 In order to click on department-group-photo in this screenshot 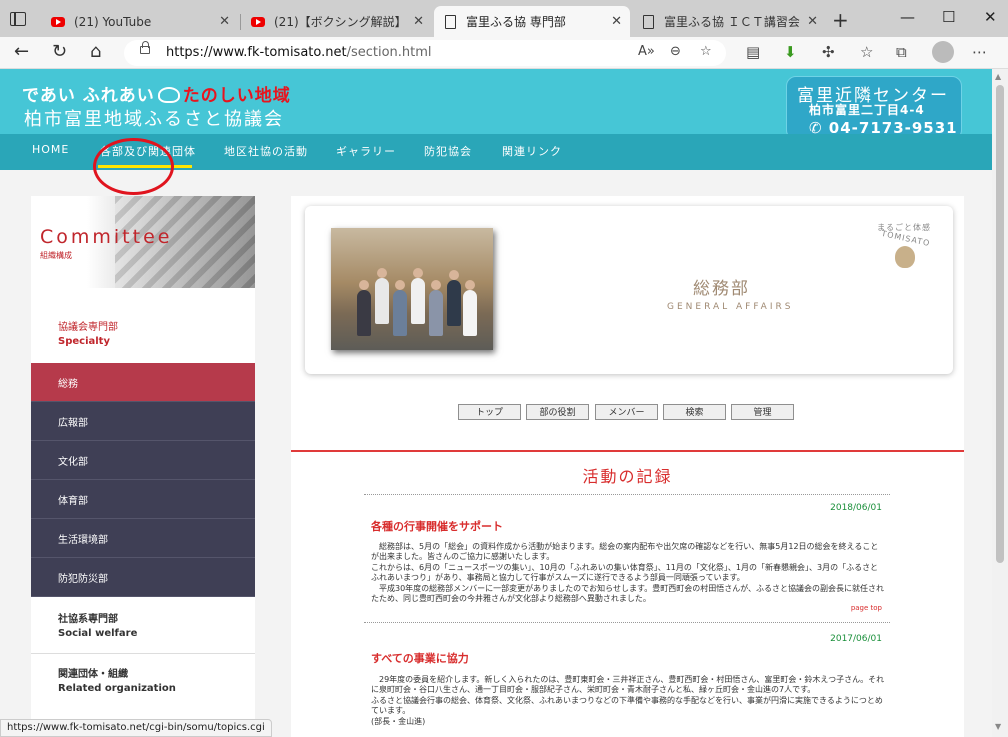, I will do `click(412, 289)`.